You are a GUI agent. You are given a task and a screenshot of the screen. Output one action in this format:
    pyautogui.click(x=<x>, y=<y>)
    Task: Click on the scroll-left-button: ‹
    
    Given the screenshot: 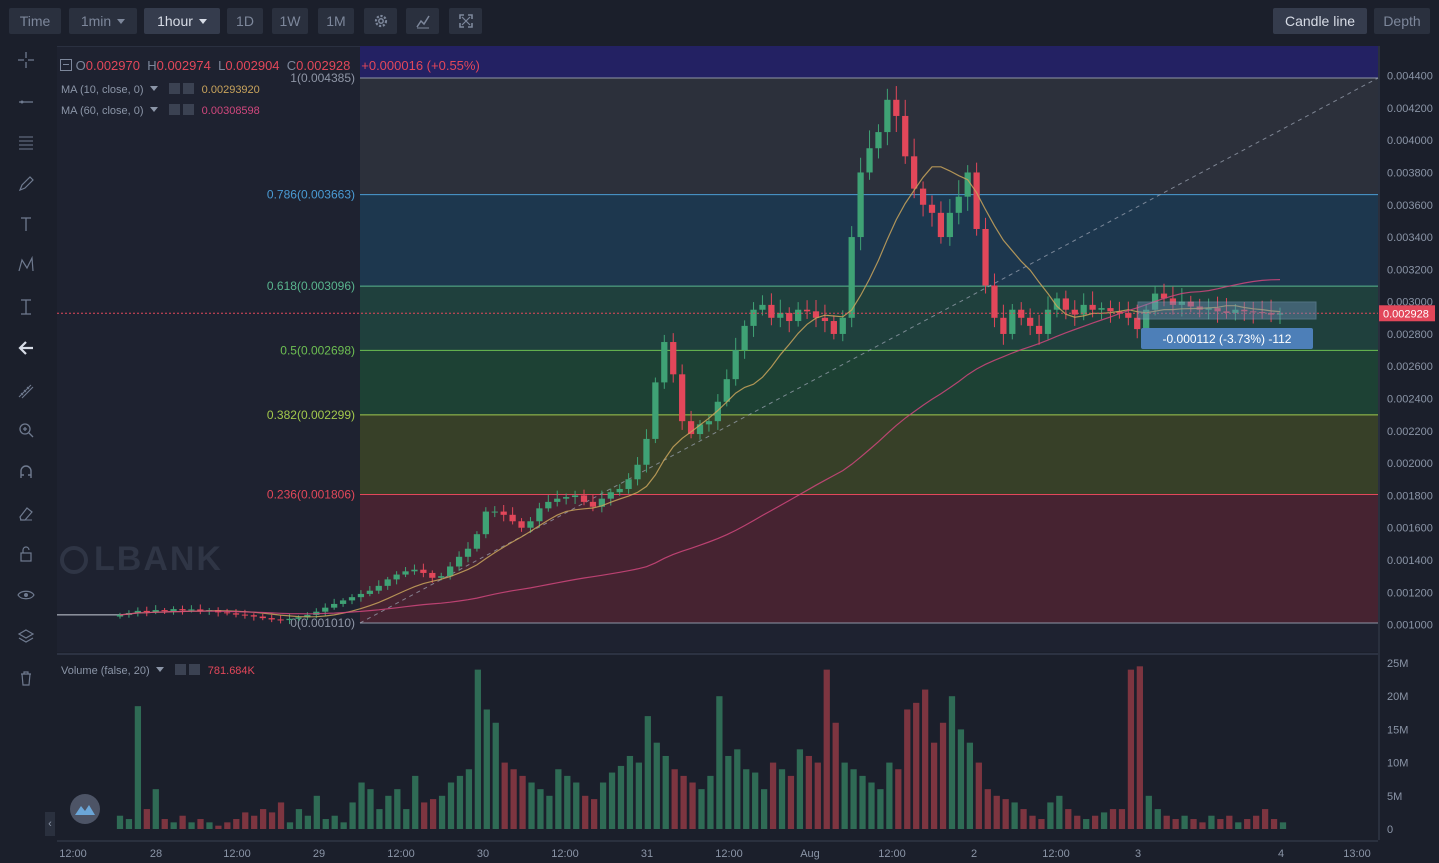 What is the action you would take?
    pyautogui.click(x=50, y=824)
    